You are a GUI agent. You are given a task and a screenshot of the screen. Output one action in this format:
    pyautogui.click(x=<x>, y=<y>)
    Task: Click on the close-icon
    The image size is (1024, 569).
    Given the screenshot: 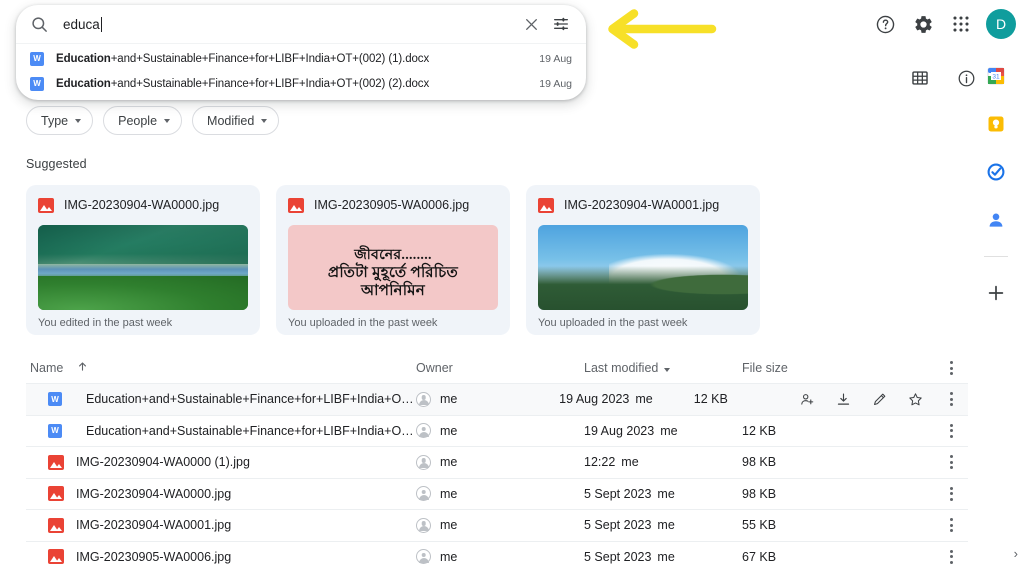 What is the action you would take?
    pyautogui.click(x=531, y=24)
    